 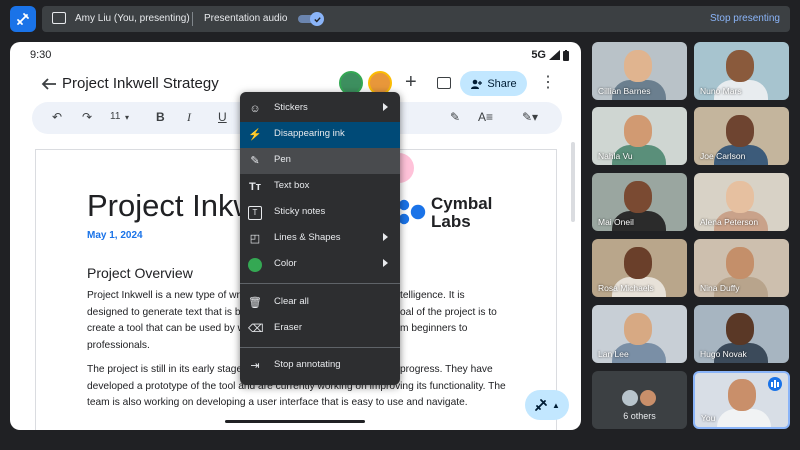 I want to click on annotate-app-icon, so click(x=23, y=19).